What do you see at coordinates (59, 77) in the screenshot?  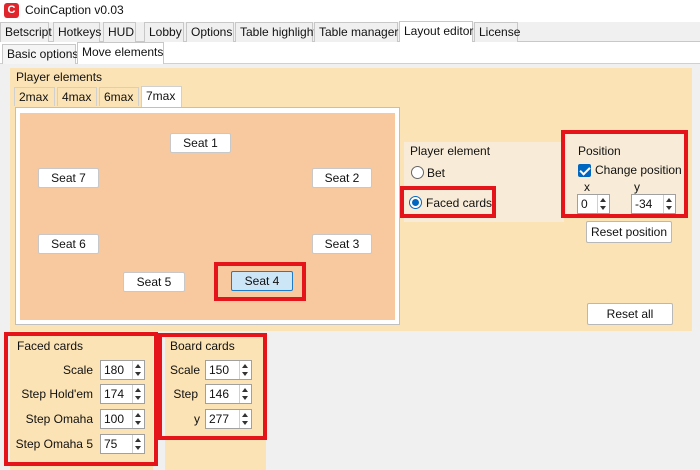 I see `player-elements-title: Player elements` at bounding box center [59, 77].